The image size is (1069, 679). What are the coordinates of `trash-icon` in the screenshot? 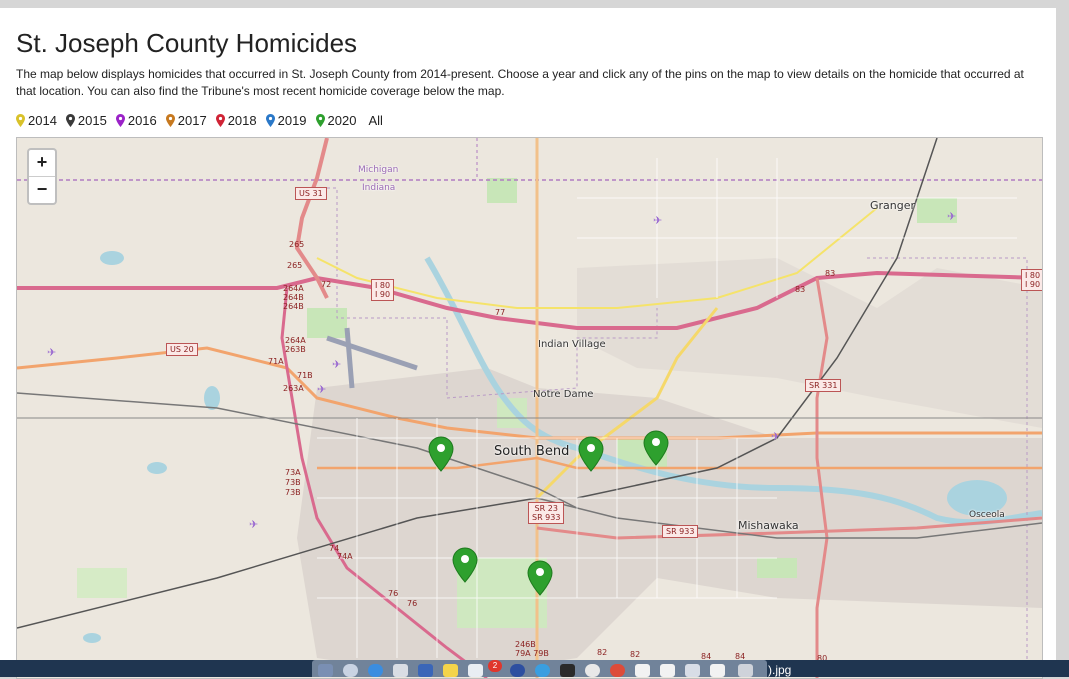 It's located at (745, 670).